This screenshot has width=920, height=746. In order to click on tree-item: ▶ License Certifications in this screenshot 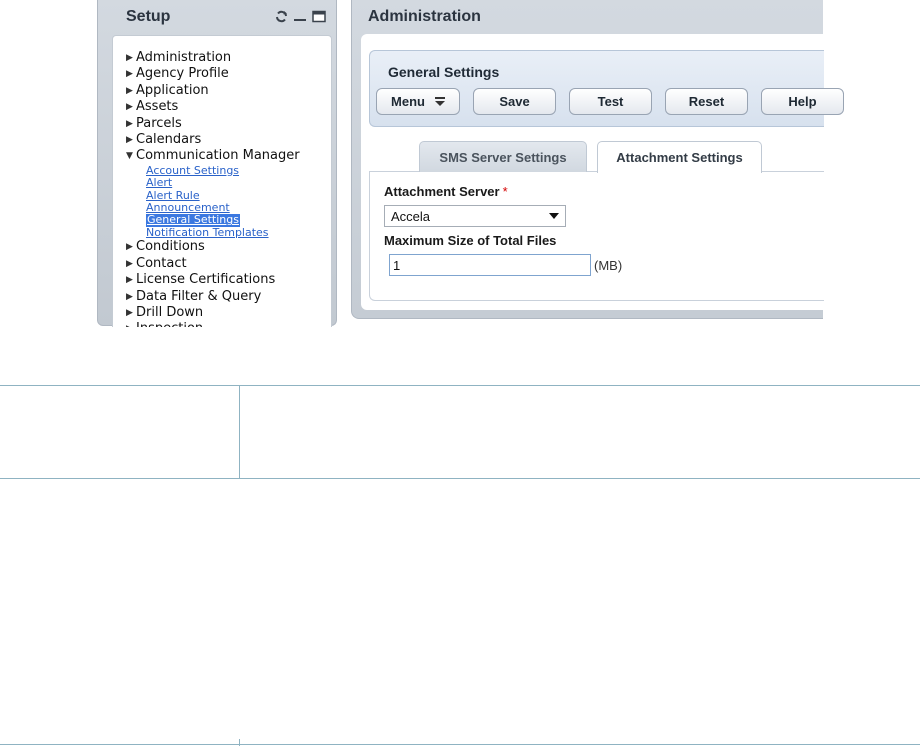, I will do `click(213, 280)`.